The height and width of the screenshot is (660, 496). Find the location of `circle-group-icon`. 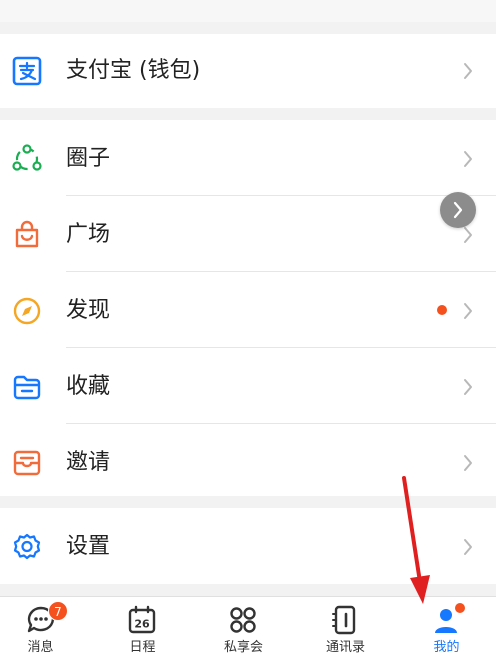

circle-group-icon is located at coordinates (27, 157).